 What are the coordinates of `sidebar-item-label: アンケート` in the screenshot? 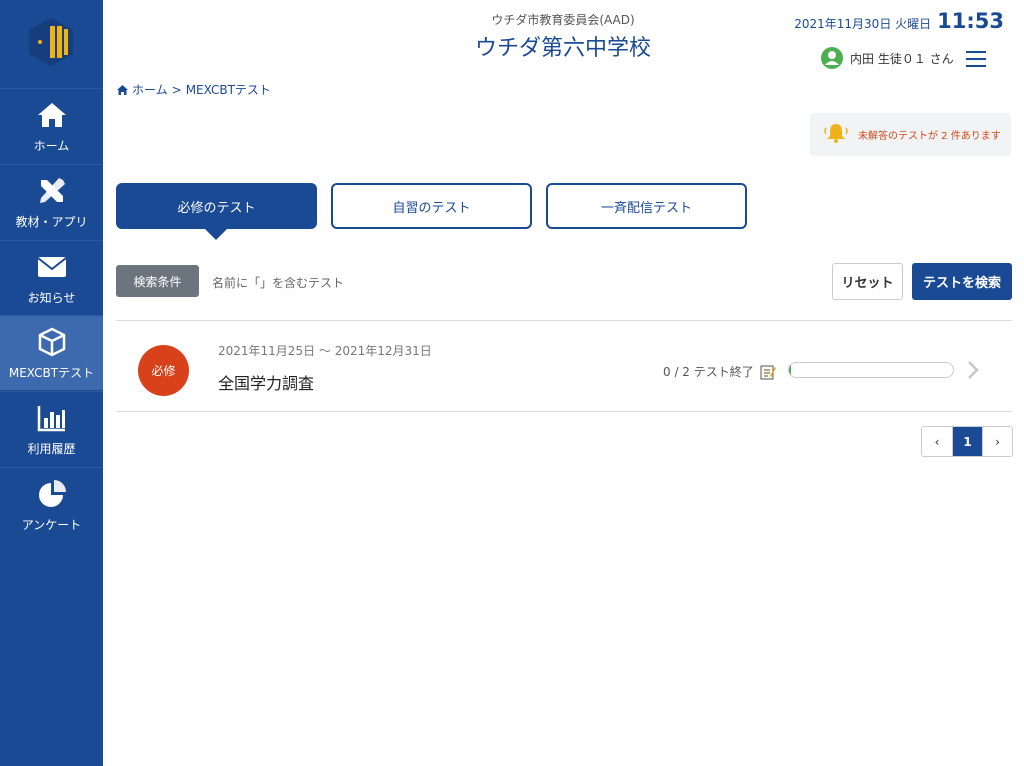 It's located at (51, 524).